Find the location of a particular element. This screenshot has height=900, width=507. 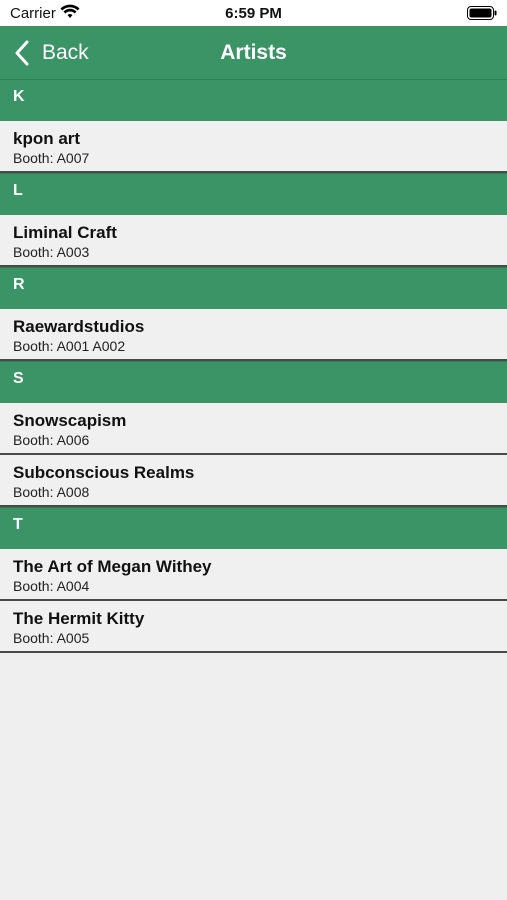

section-header: K is located at coordinates (253, 100).